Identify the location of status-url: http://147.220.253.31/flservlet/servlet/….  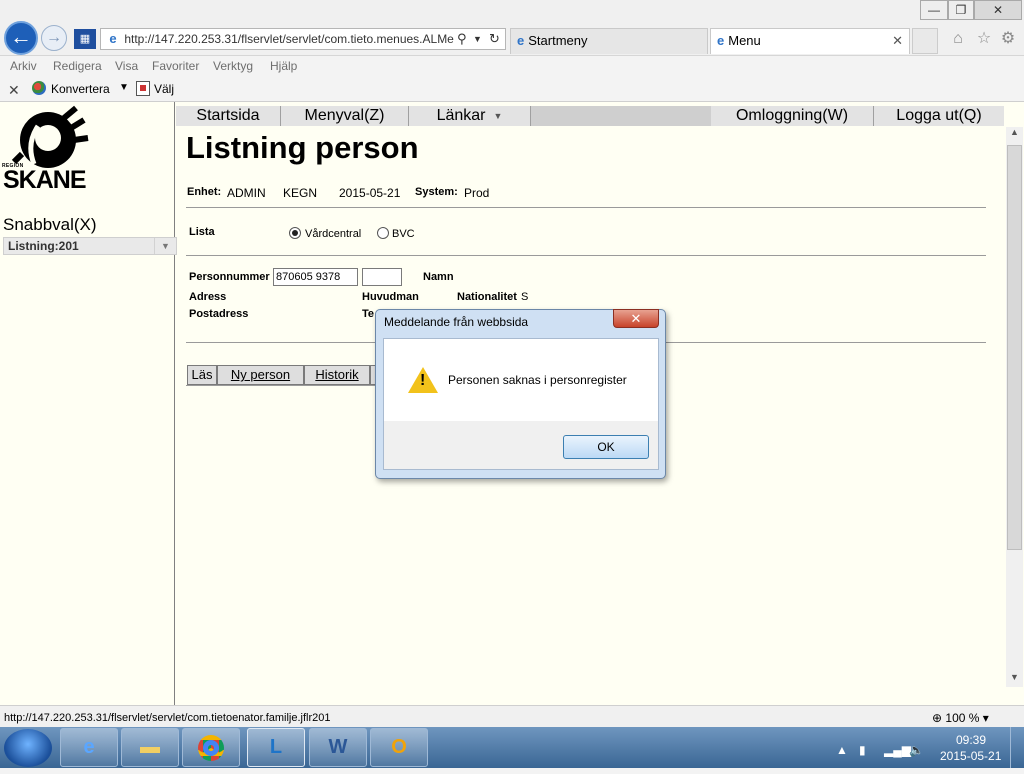
(167, 718).